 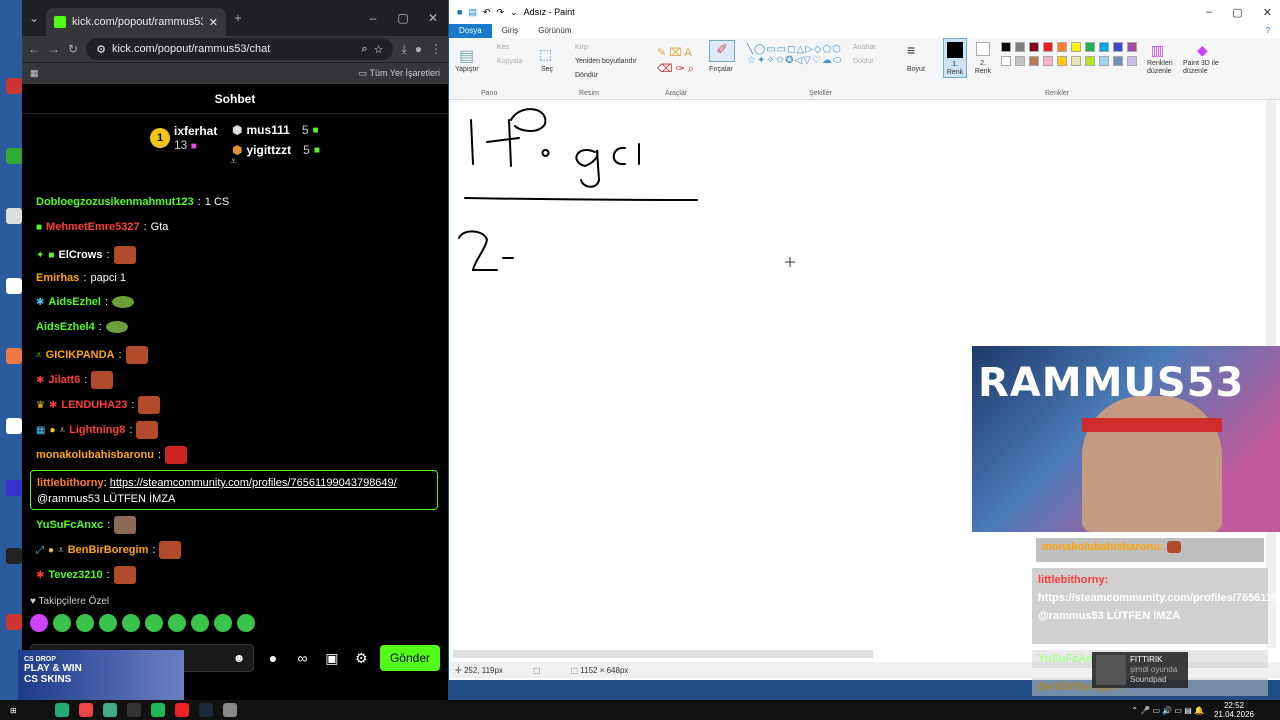 I want to click on crop-button: Kırp, so click(x=581, y=47).